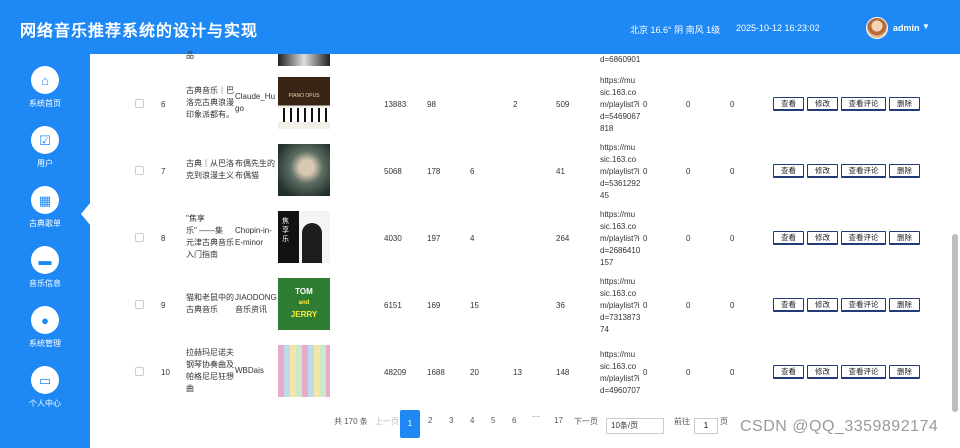 The image size is (960, 448). Describe the element at coordinates (620, 390) in the screenshot. I see `playlist-url-line: d=4960707` at that location.